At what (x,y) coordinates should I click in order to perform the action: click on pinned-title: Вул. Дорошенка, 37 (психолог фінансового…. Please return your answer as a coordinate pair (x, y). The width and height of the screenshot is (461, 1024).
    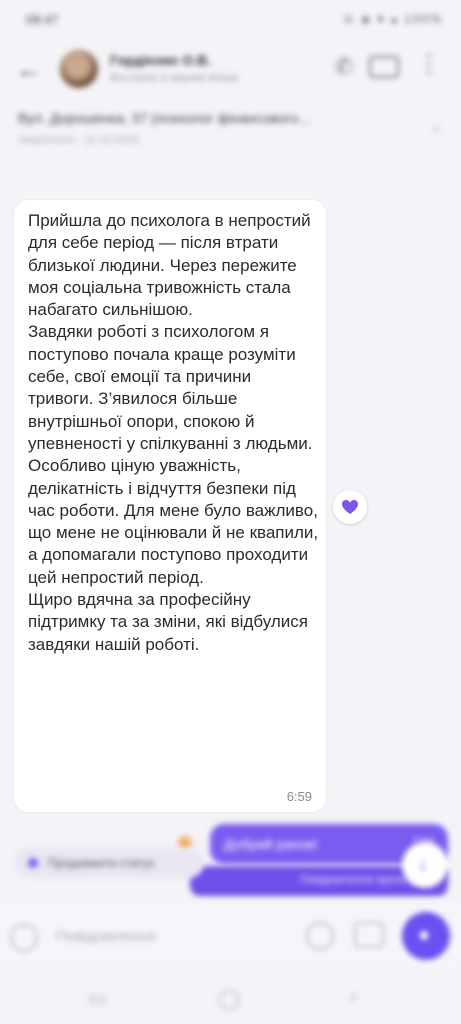
    Looking at the image, I should click on (164, 118).